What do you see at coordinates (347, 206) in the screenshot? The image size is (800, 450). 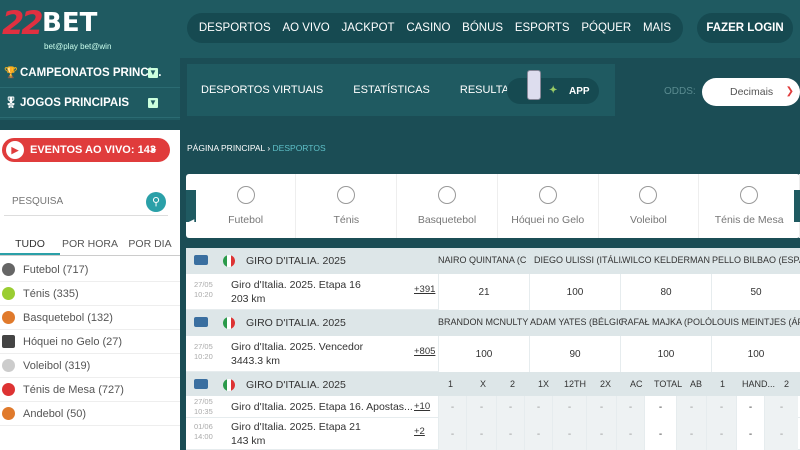 I see `sport-tab-tenis: Ténis` at bounding box center [347, 206].